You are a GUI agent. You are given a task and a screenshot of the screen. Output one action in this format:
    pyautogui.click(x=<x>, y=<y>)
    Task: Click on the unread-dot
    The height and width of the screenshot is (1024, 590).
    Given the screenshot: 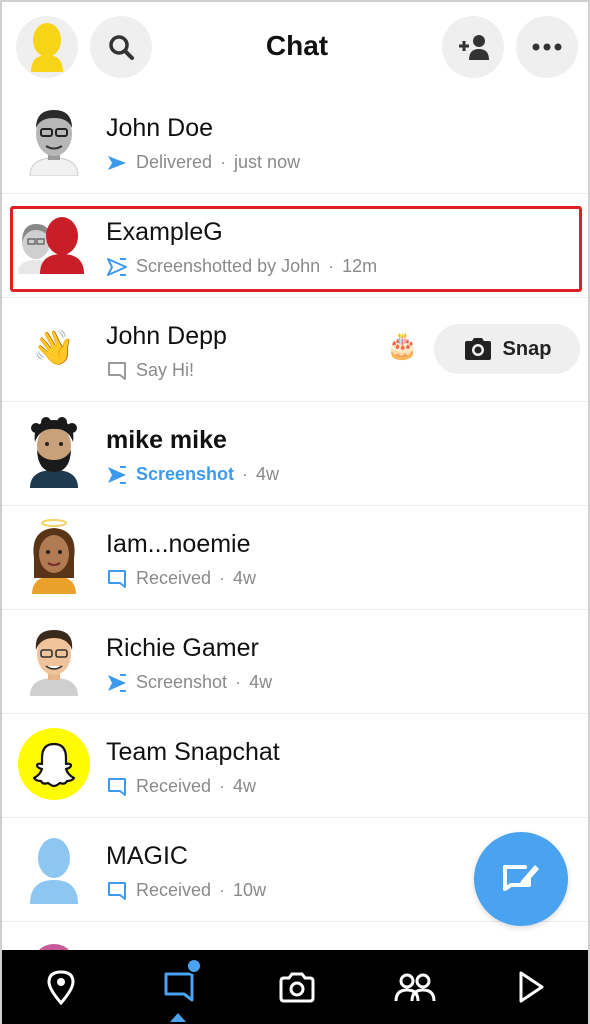 What is the action you would take?
    pyautogui.click(x=194, y=966)
    